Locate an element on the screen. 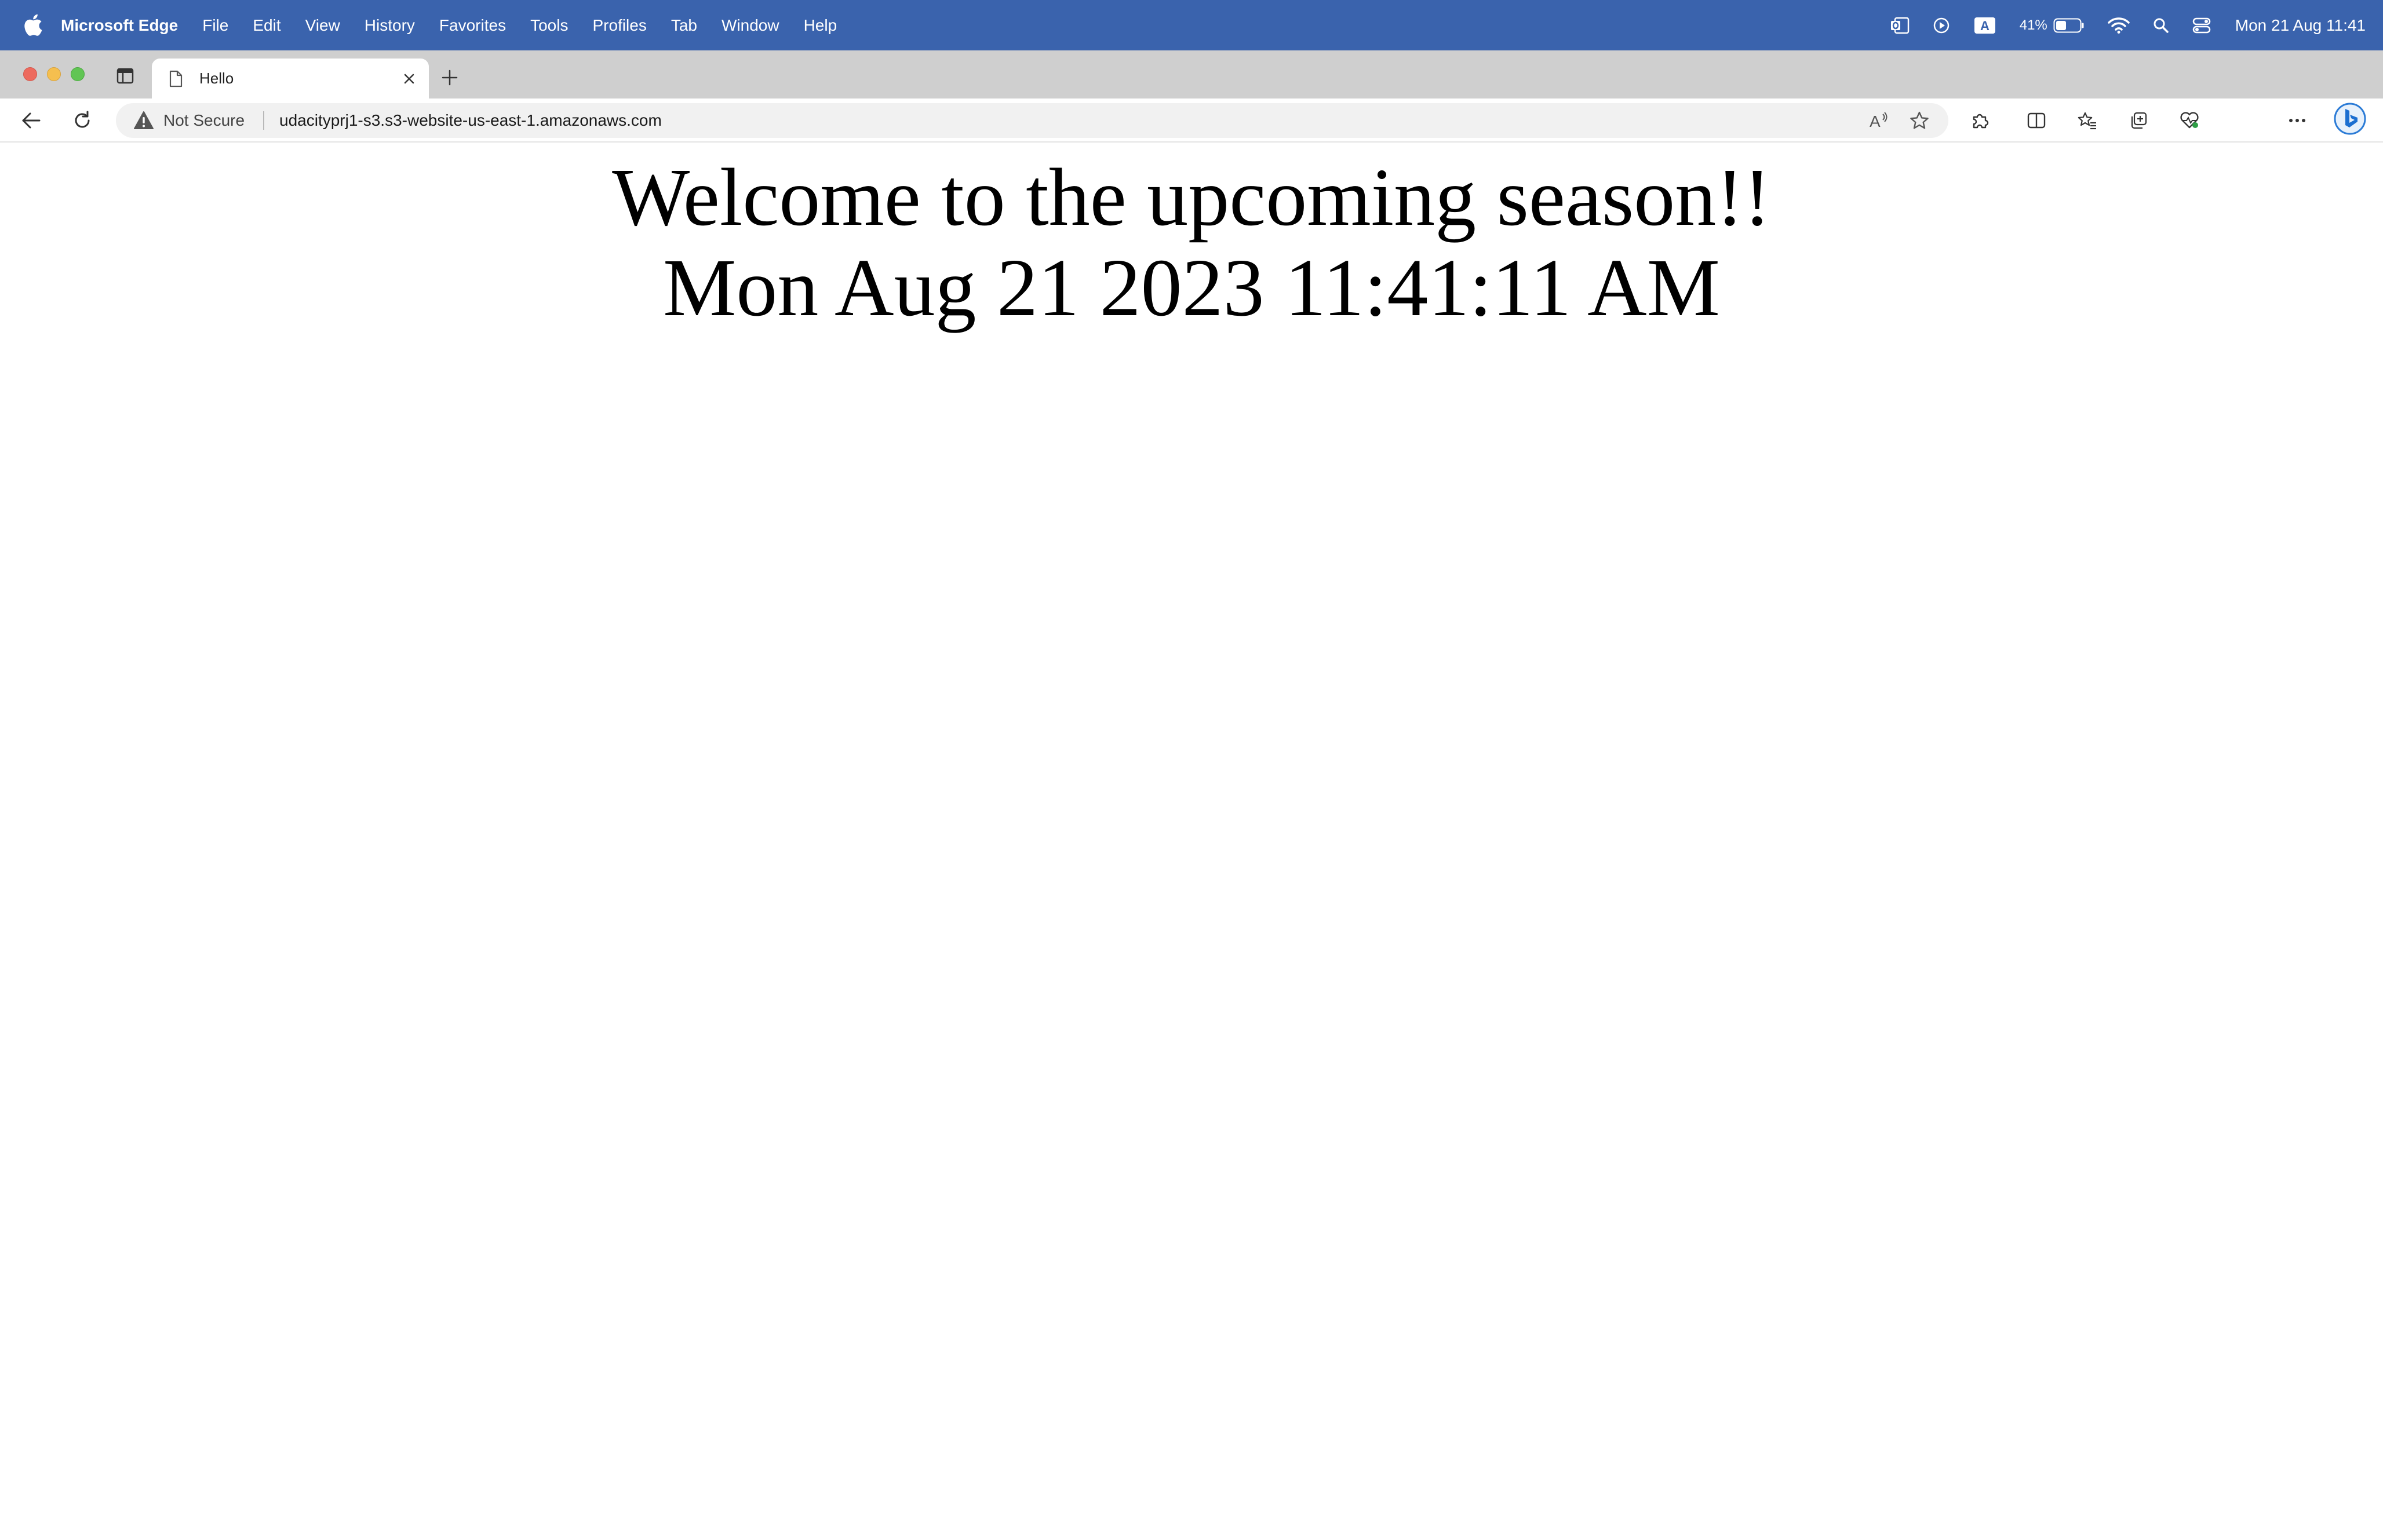 The image size is (2383, 1540). tab-hello: Hello is located at coordinates (291, 78).